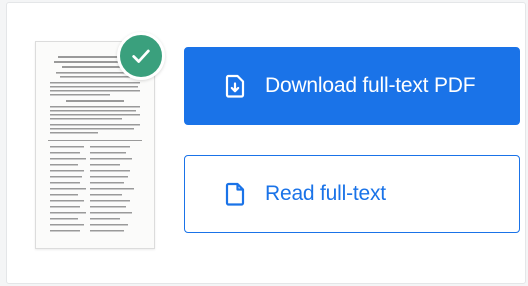 The image size is (528, 286). Describe the element at coordinates (235, 86) in the screenshot. I see `file-download-icon` at that location.